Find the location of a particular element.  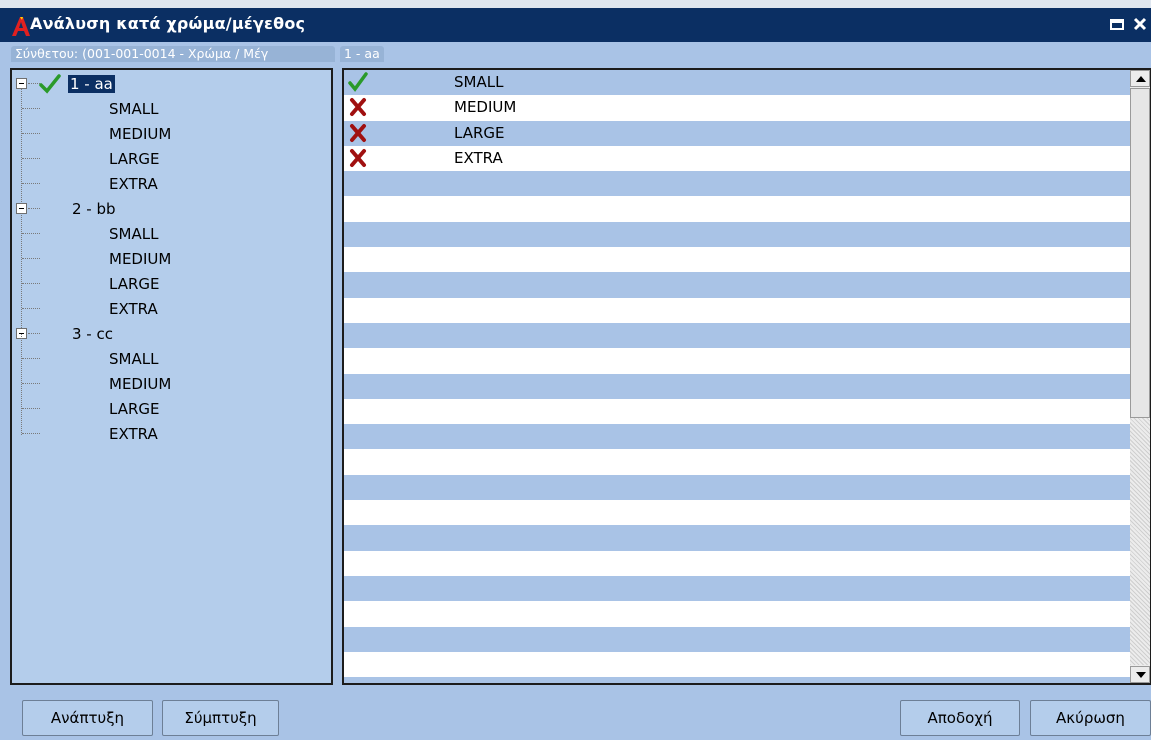

arrow-up-icon is located at coordinates (1141, 79).